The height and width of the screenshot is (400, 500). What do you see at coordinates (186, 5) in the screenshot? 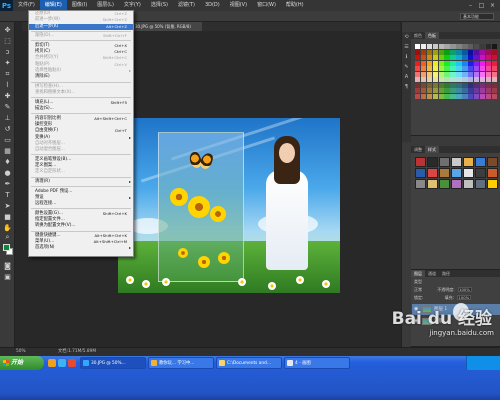
I see `menu-item: 滤镜(T)` at bounding box center [186, 5].